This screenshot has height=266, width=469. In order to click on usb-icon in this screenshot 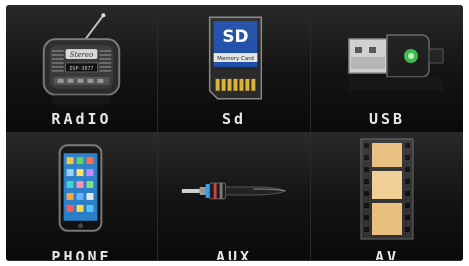, I will do `click(396, 62)`.